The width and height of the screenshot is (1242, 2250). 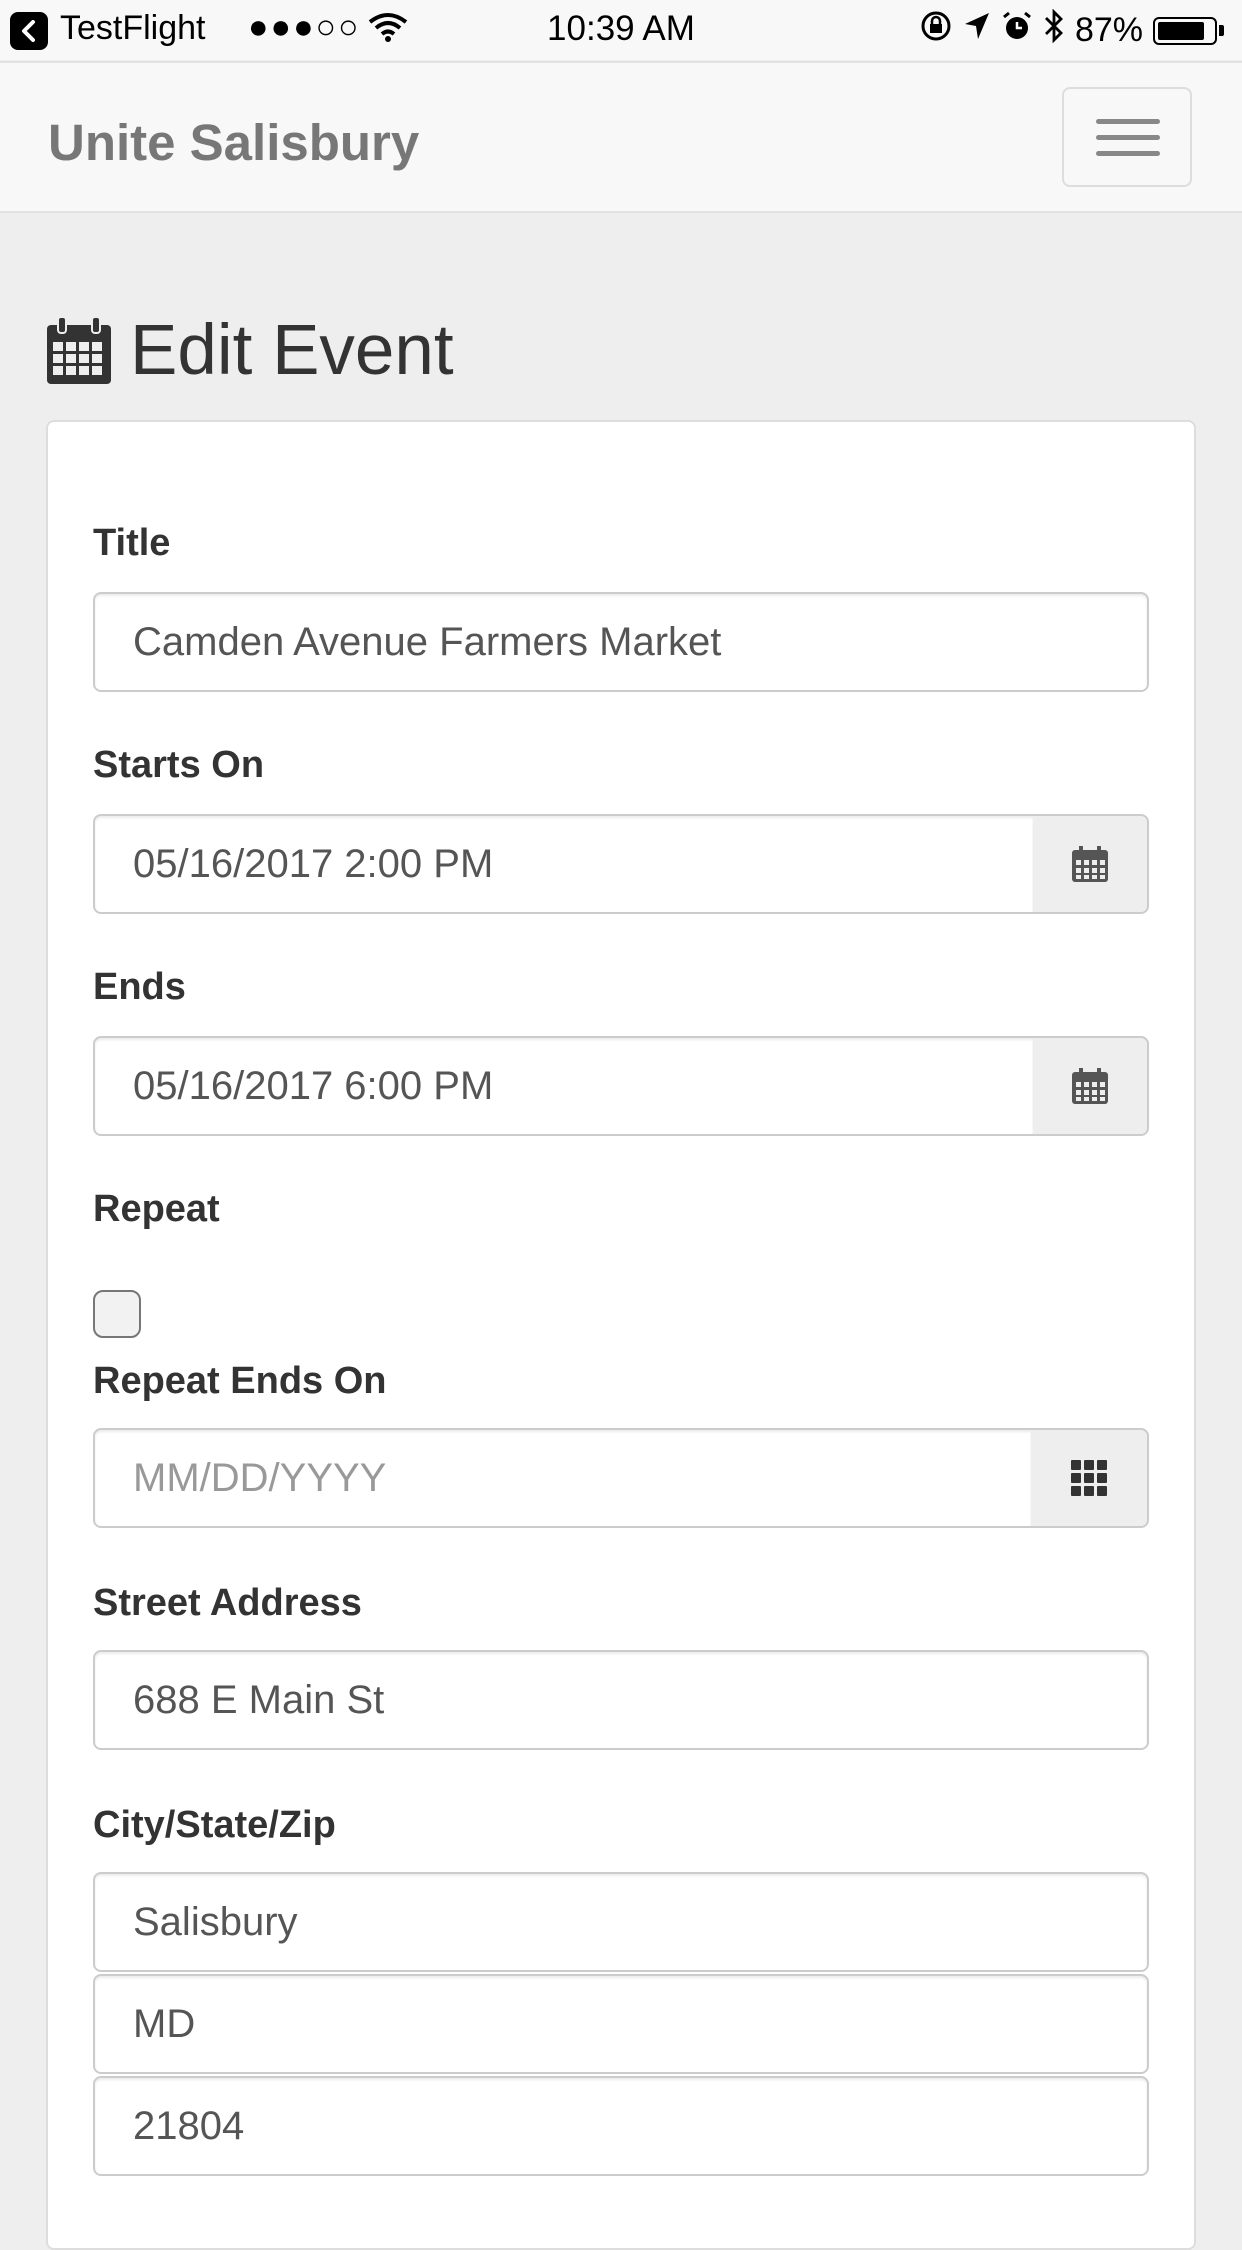 I want to click on page-heading: Edit Event, so click(x=249, y=350).